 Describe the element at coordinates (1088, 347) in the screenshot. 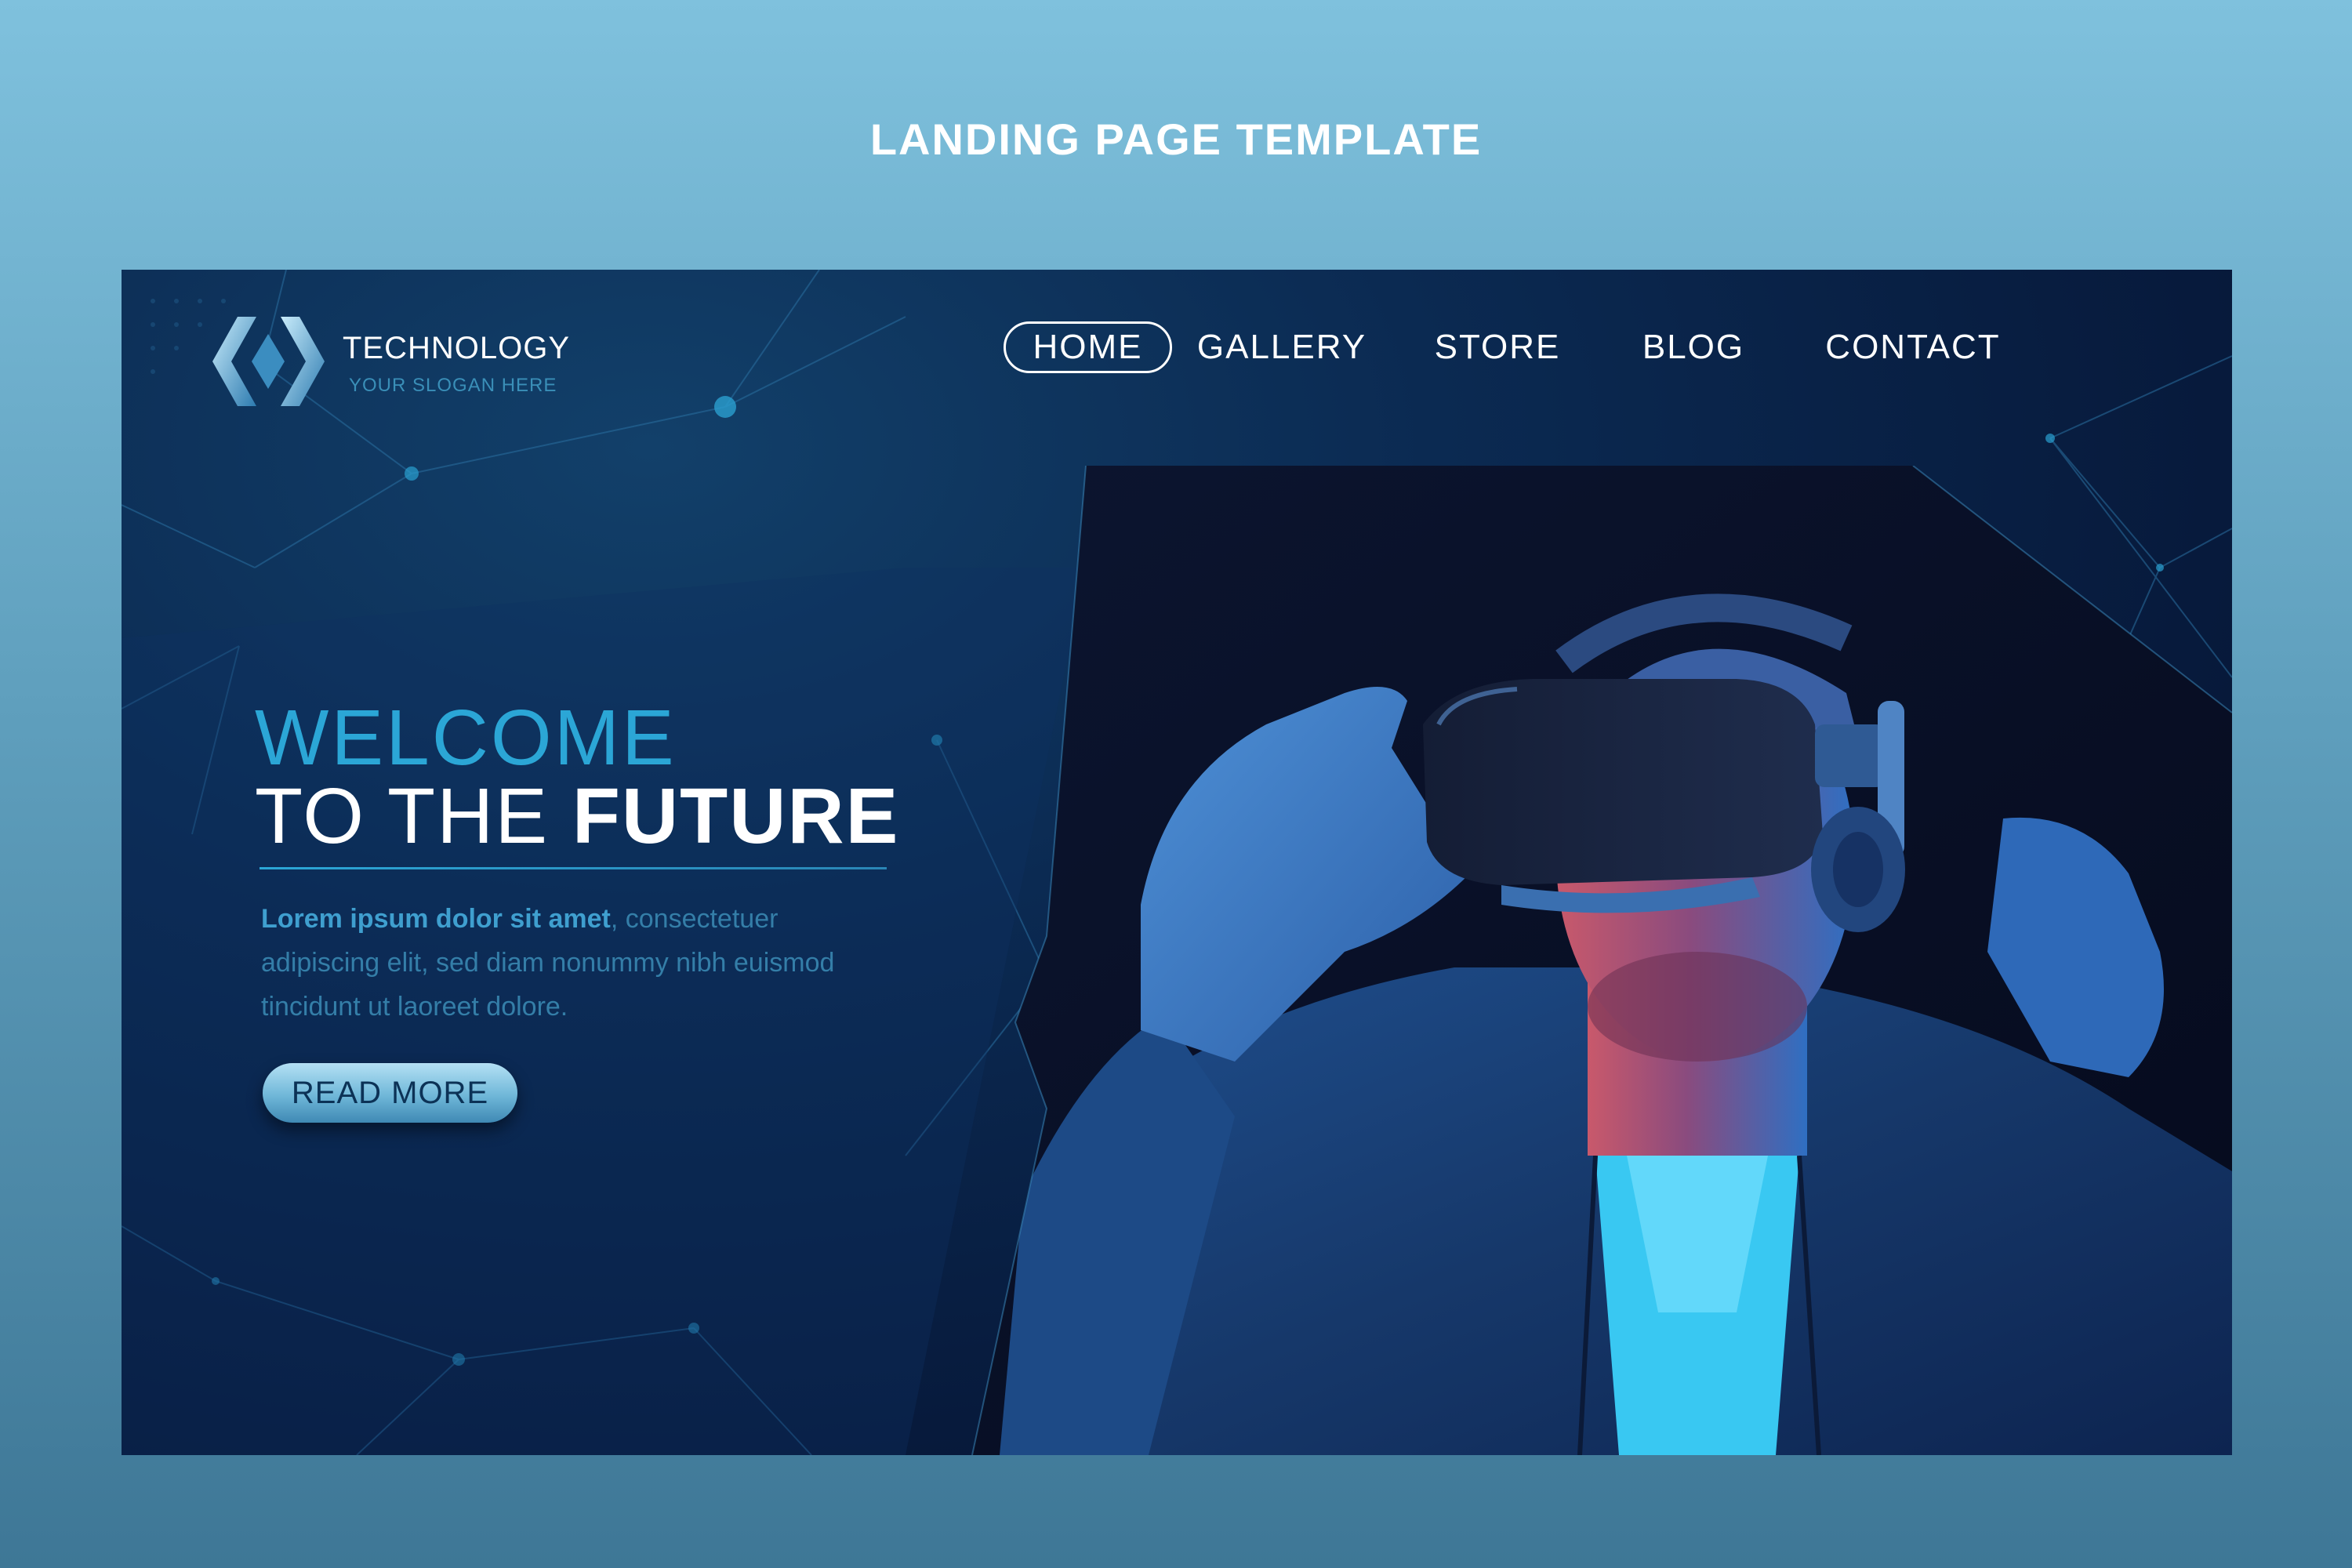

I see `nav-home: HOME` at that location.